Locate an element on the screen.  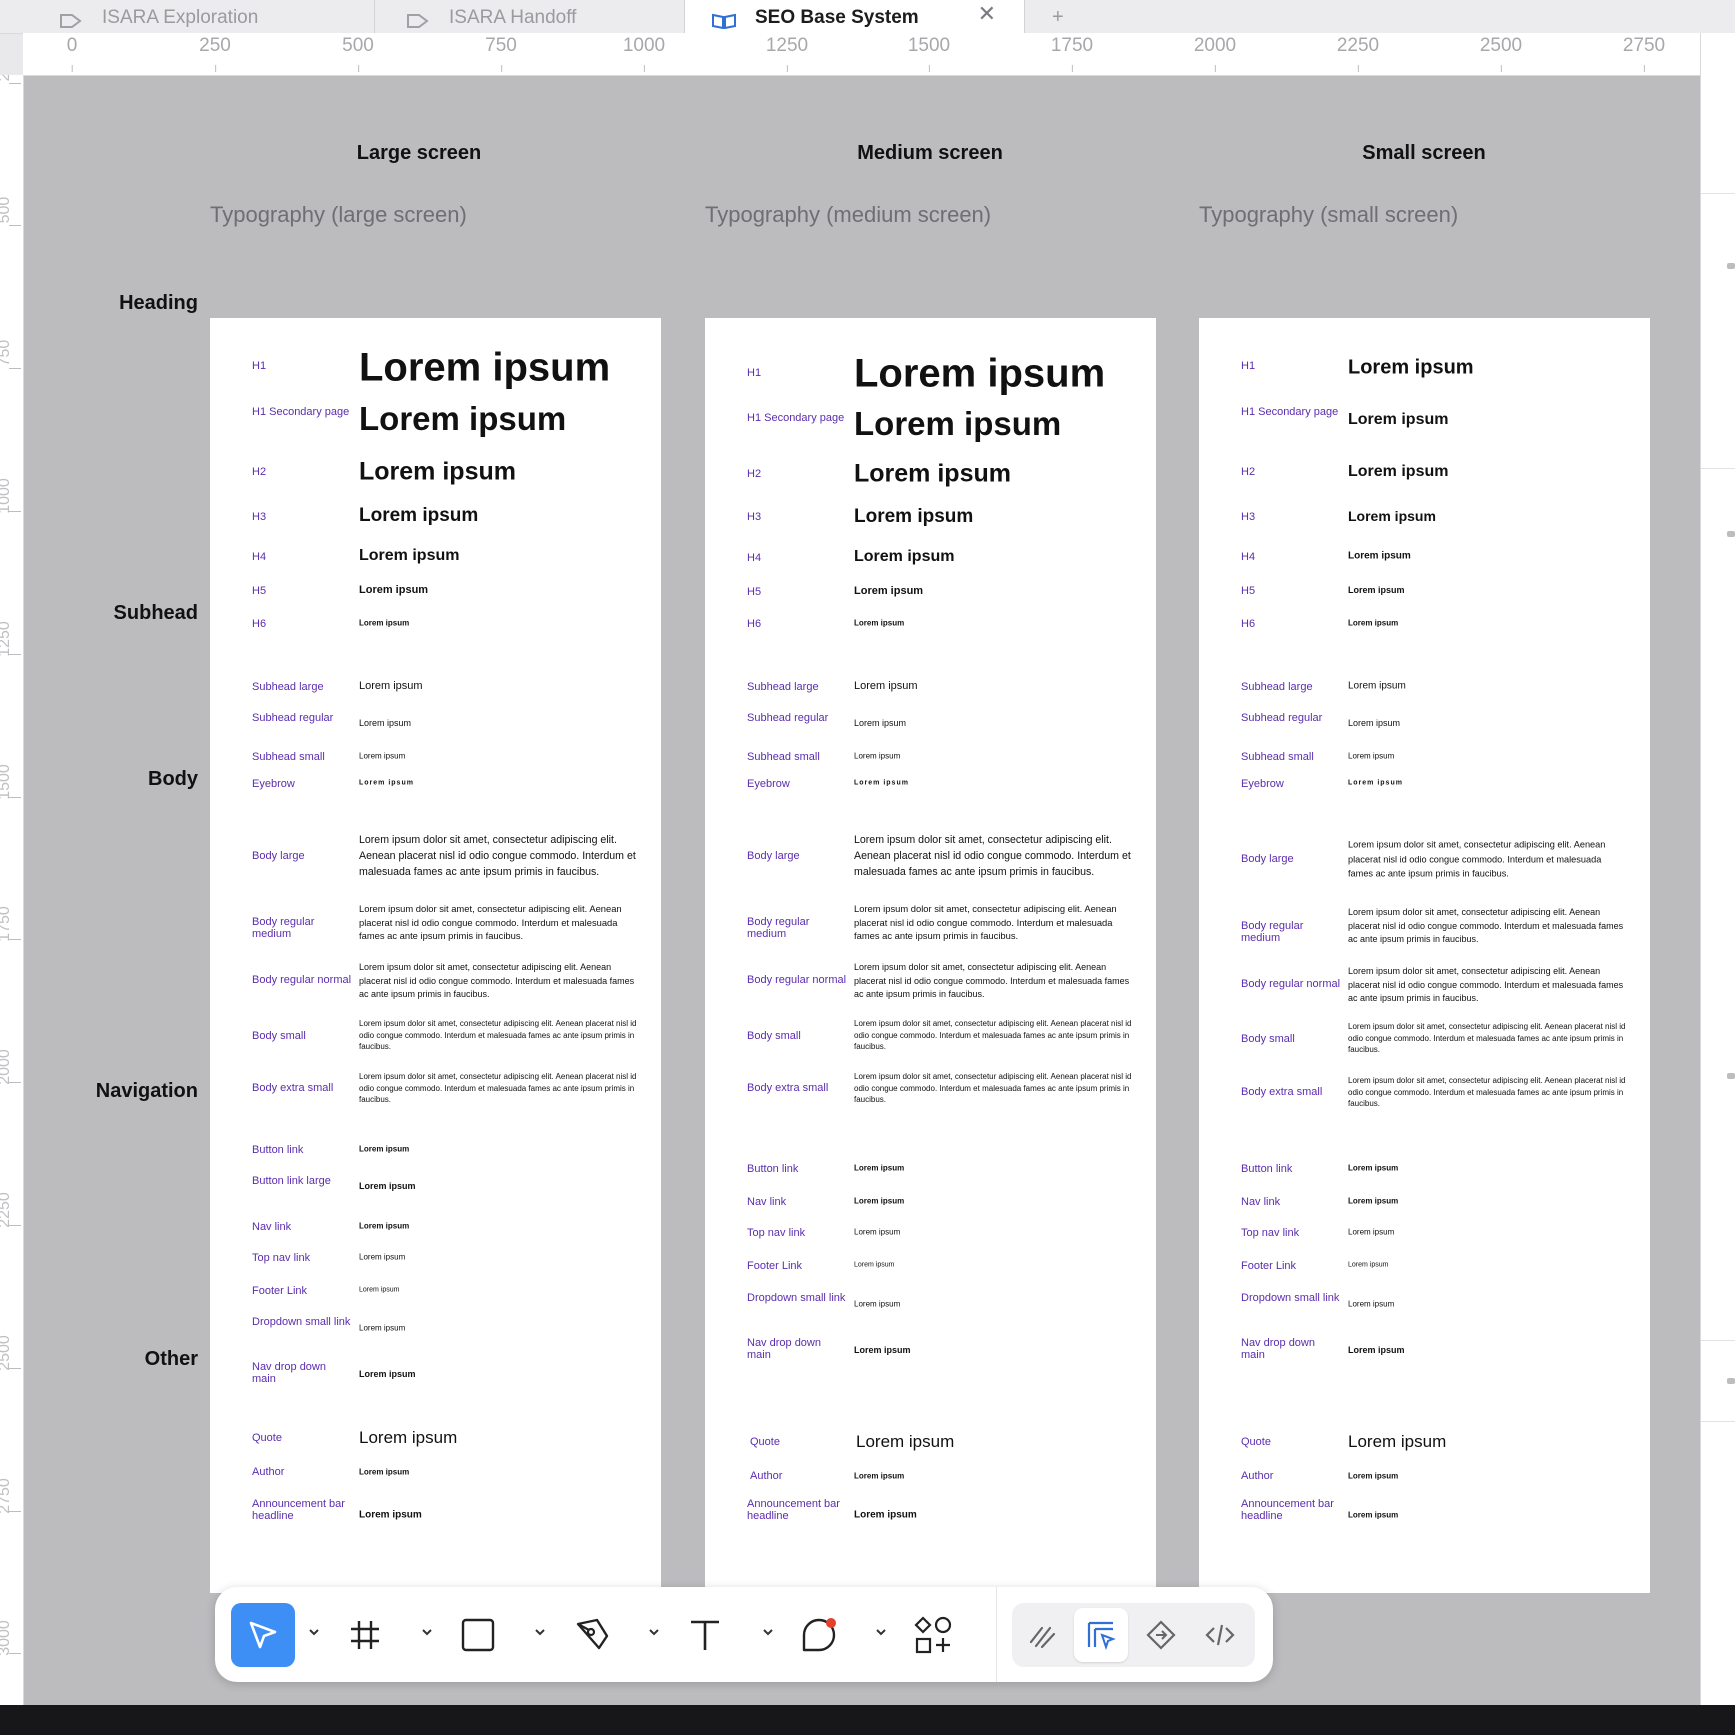
screen-title: Large screen is located at coordinates (419, 153).